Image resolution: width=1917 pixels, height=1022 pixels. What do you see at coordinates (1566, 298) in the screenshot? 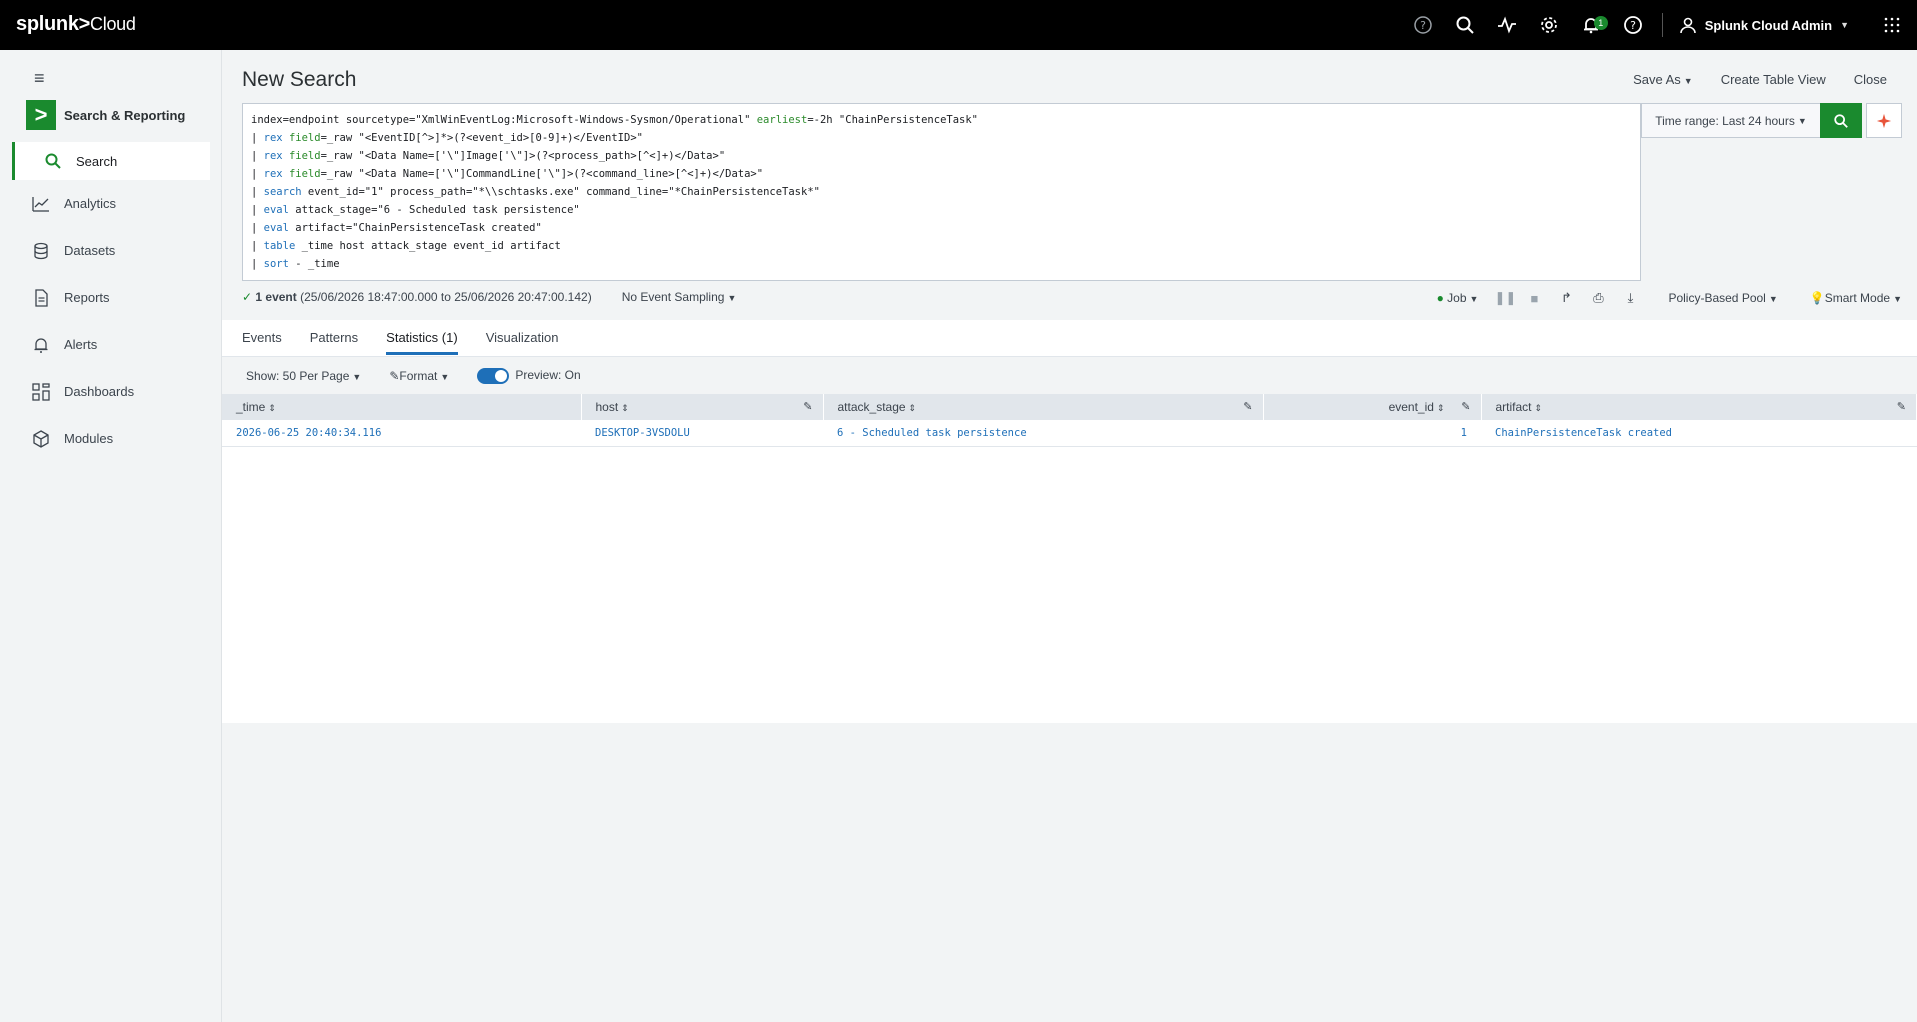
I see `share-icon: ↱` at bounding box center [1566, 298].